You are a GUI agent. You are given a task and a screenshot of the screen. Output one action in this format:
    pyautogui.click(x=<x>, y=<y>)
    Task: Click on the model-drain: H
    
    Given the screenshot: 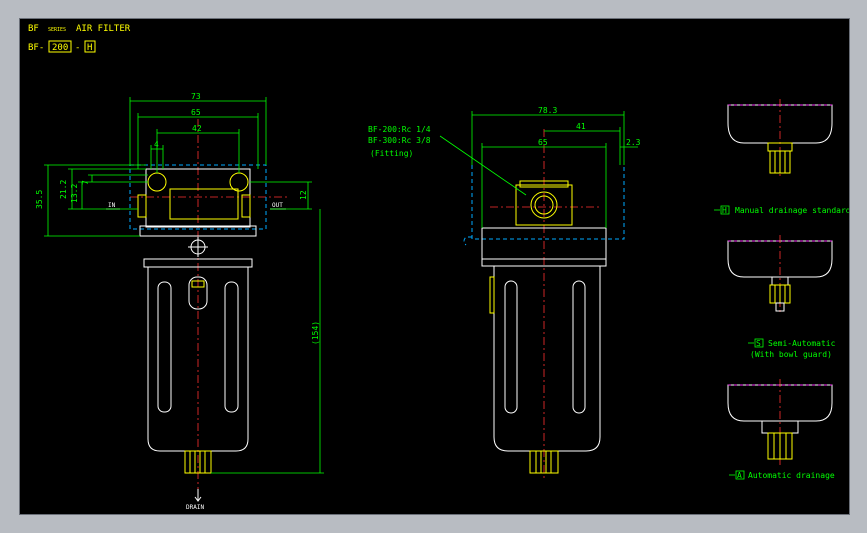 What is the action you would take?
    pyautogui.click(x=89, y=48)
    